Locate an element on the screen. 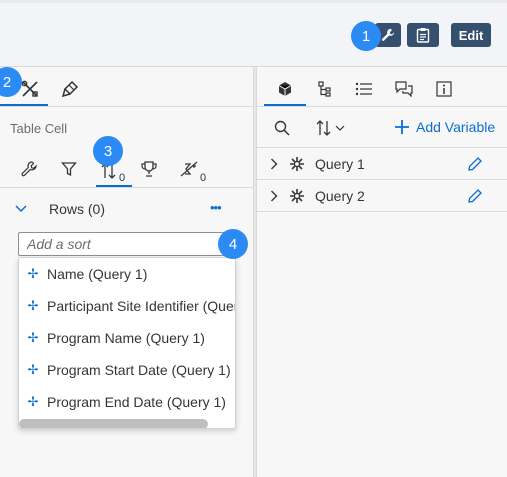 The image size is (507, 477). section-title: Table Cell is located at coordinates (39, 128).